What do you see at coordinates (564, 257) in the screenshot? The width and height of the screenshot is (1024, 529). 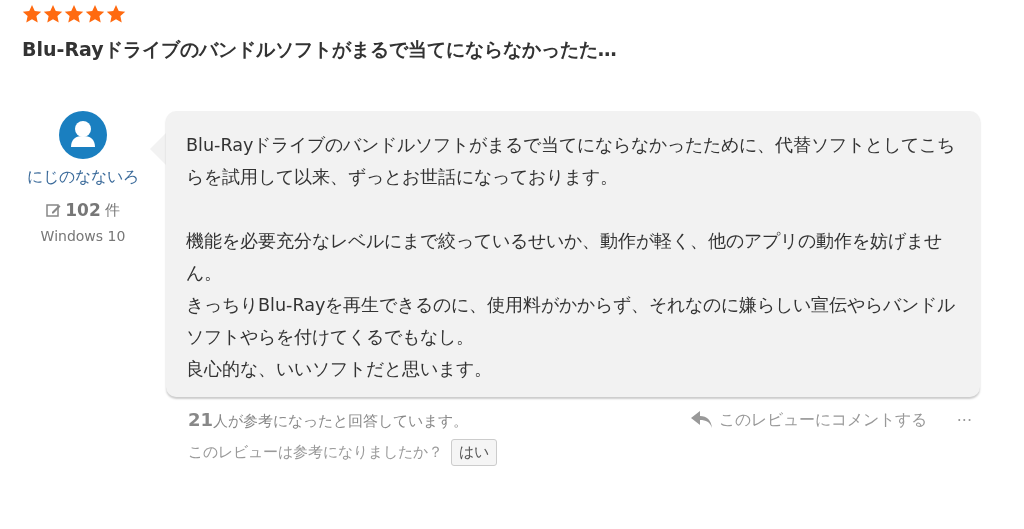 I see `review-text: 機能を必要充分なレベルにまで絞っているせいか、動作が軽く、他のアプリの動作を妨げません。` at bounding box center [564, 257].